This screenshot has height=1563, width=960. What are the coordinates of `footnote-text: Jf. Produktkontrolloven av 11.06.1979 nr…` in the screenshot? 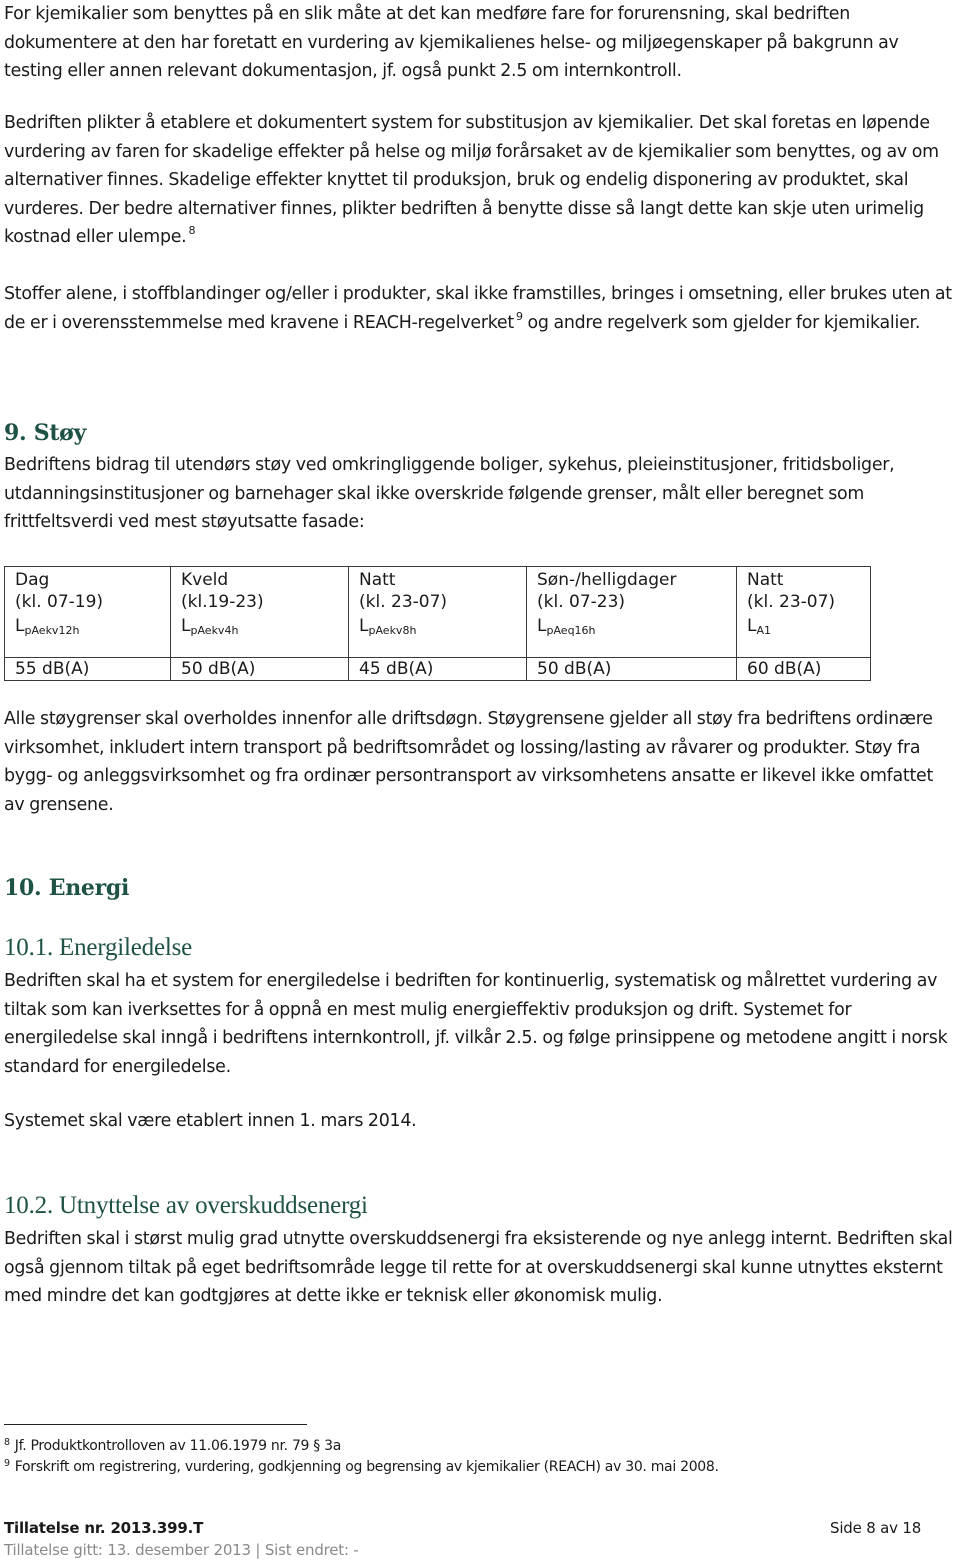 It's located at (178, 1446).